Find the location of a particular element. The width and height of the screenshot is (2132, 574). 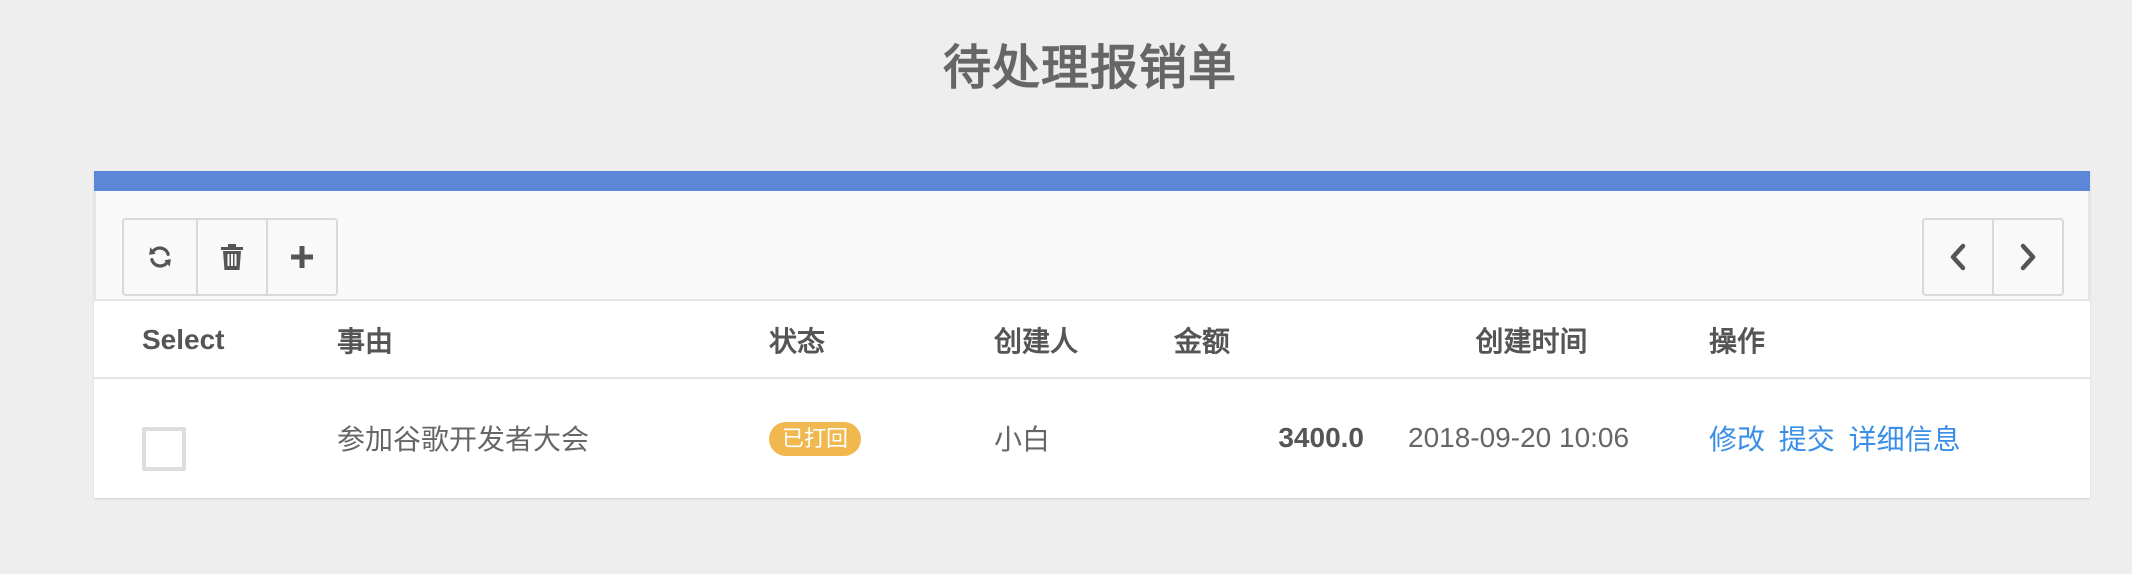

created-time-cell: 2018-09-20 10:06 is located at coordinates (1519, 437).